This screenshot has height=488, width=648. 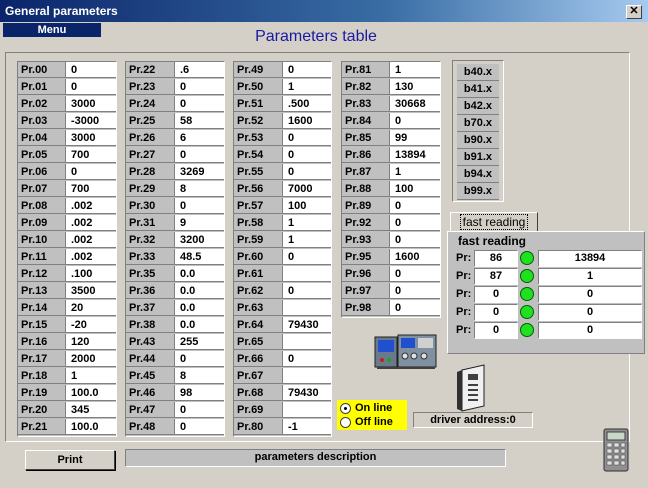 What do you see at coordinates (199, 240) in the screenshot?
I see `param-value-field: 3200` at bounding box center [199, 240].